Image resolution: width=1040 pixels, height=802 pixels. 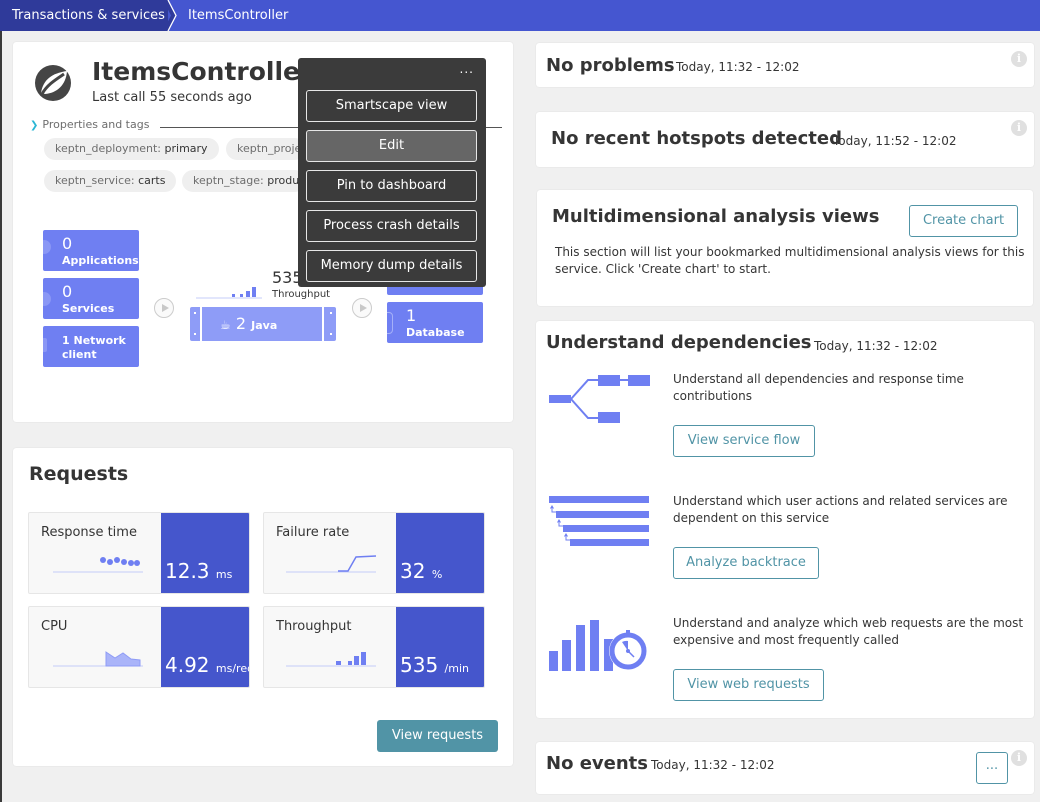 What do you see at coordinates (34, 125) in the screenshot?
I see `chevron-down-icon: ❯` at bounding box center [34, 125].